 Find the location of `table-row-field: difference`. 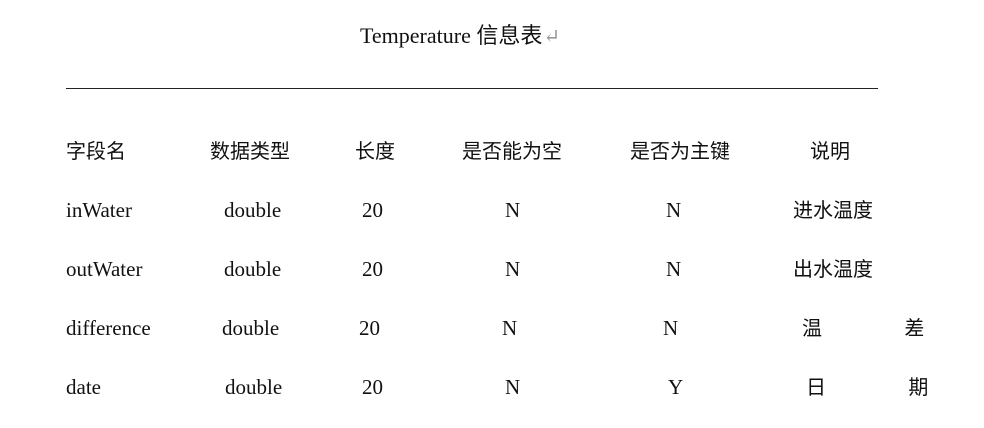

table-row-field: difference is located at coordinates (108, 328).